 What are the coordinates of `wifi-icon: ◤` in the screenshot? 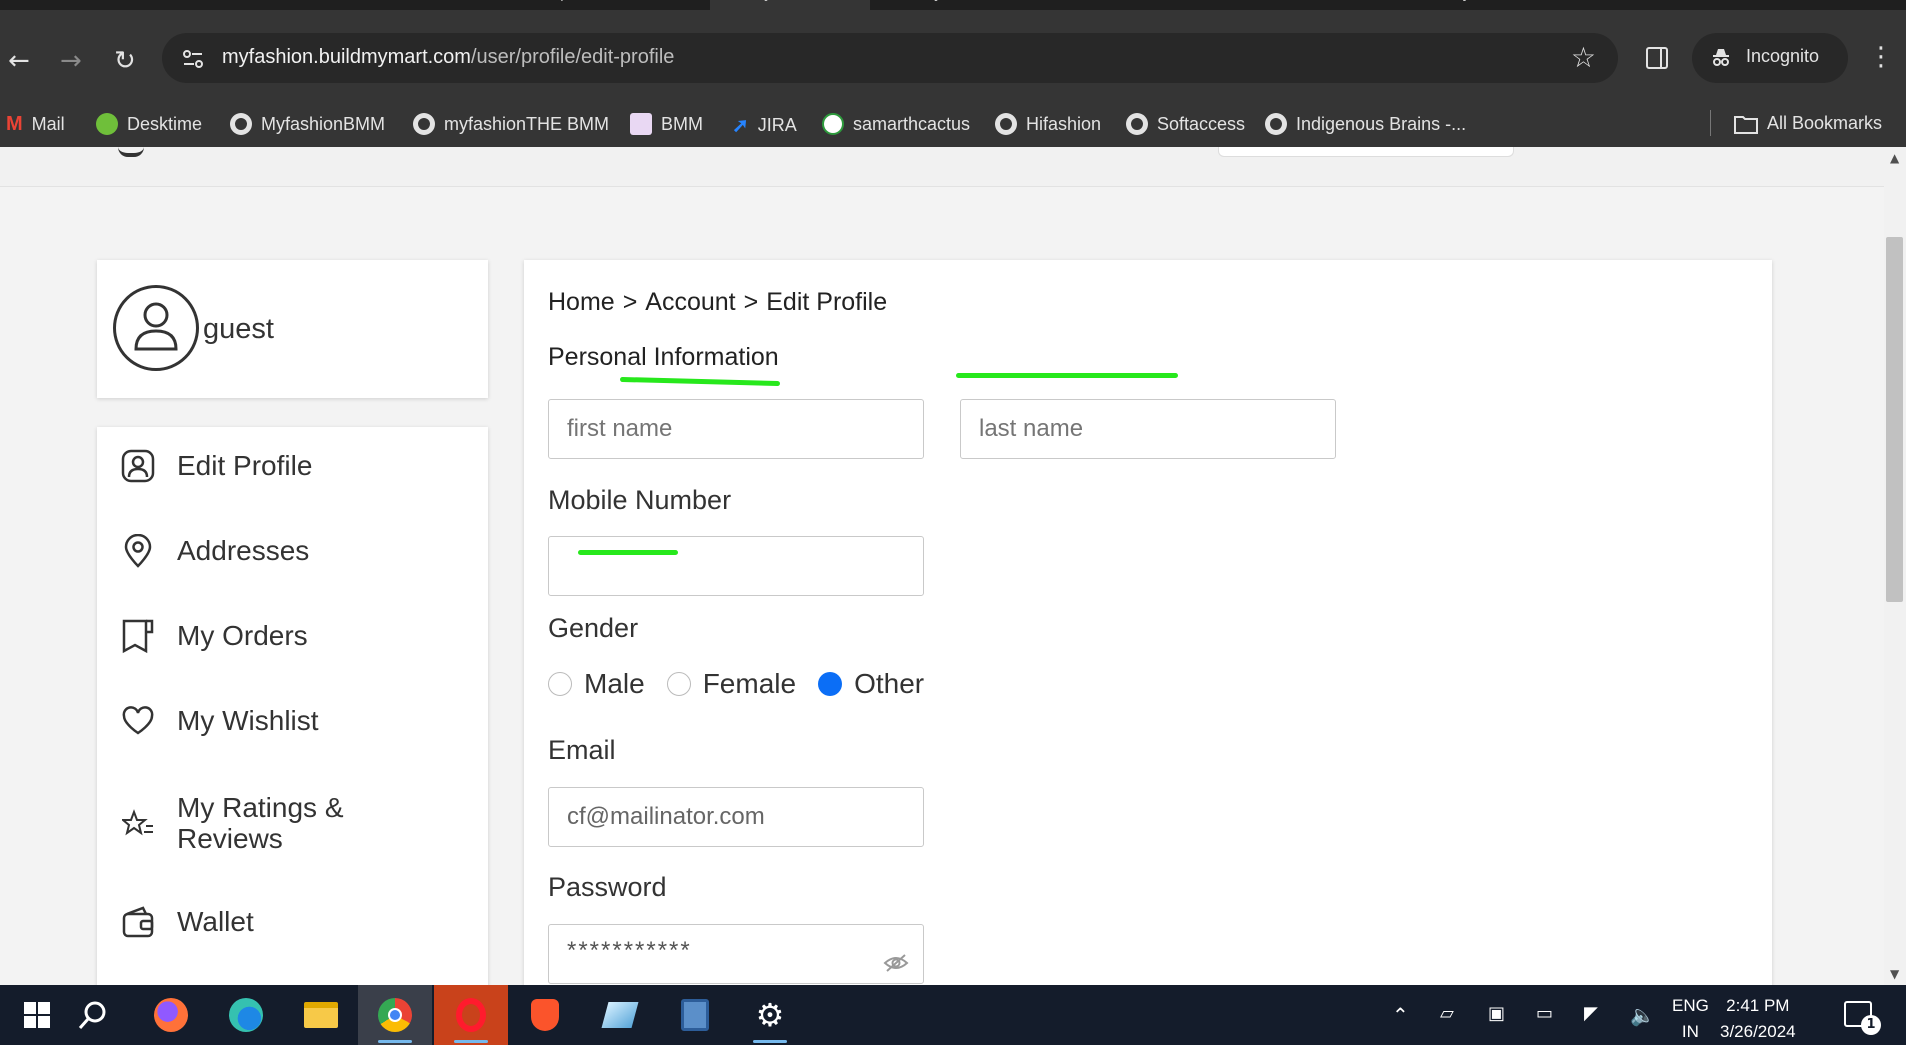 It's located at (1591, 1013).